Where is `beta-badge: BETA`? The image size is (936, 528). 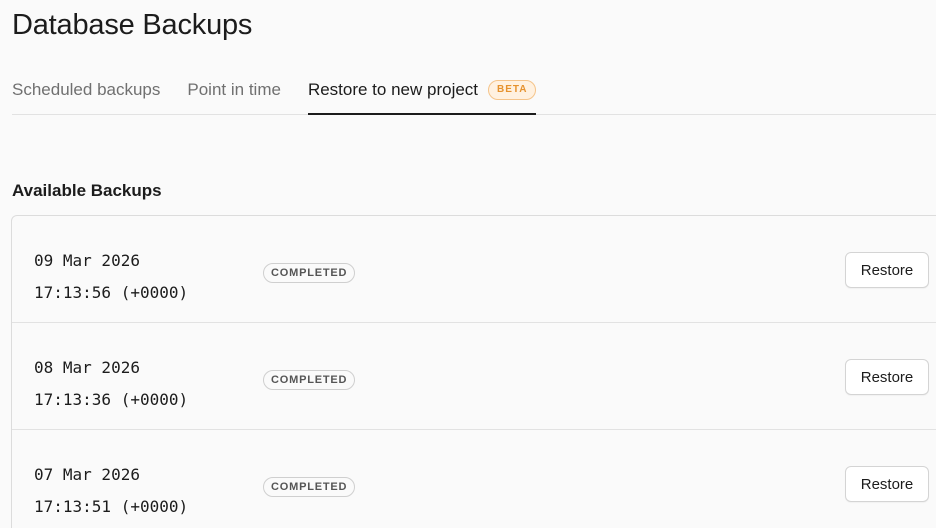
beta-badge: BETA is located at coordinates (512, 90).